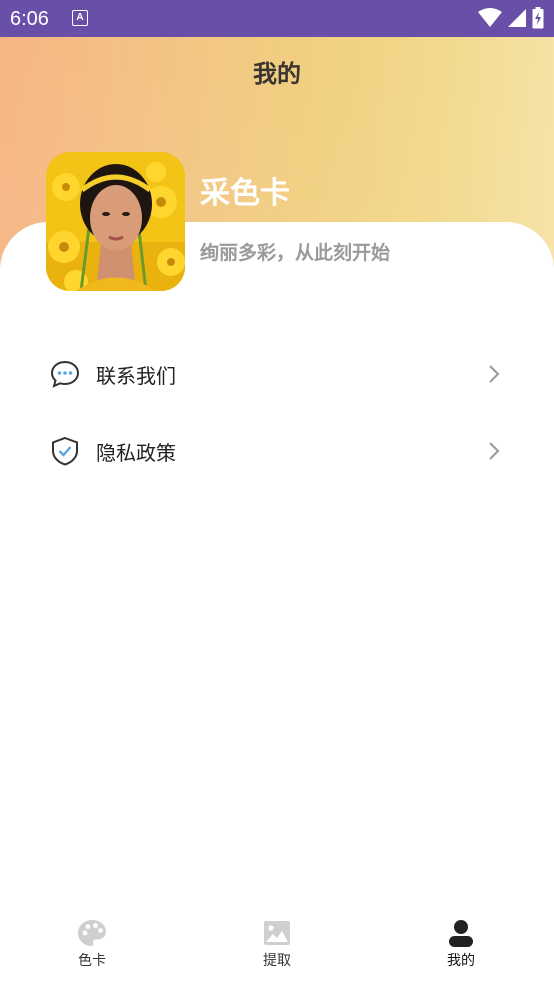  I want to click on menu-item-privacy-policy: 隐私政策, so click(277, 451).